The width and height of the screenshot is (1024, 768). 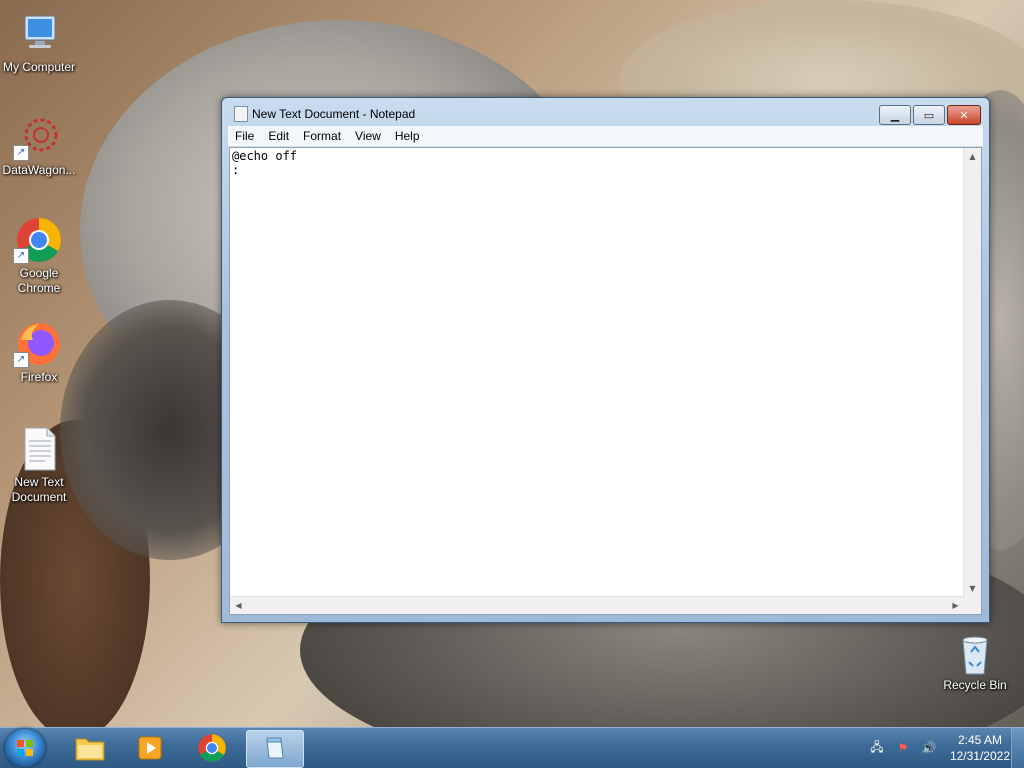 I want to click on menu-bar: File Edit Format View Help, so click(x=605, y=136).